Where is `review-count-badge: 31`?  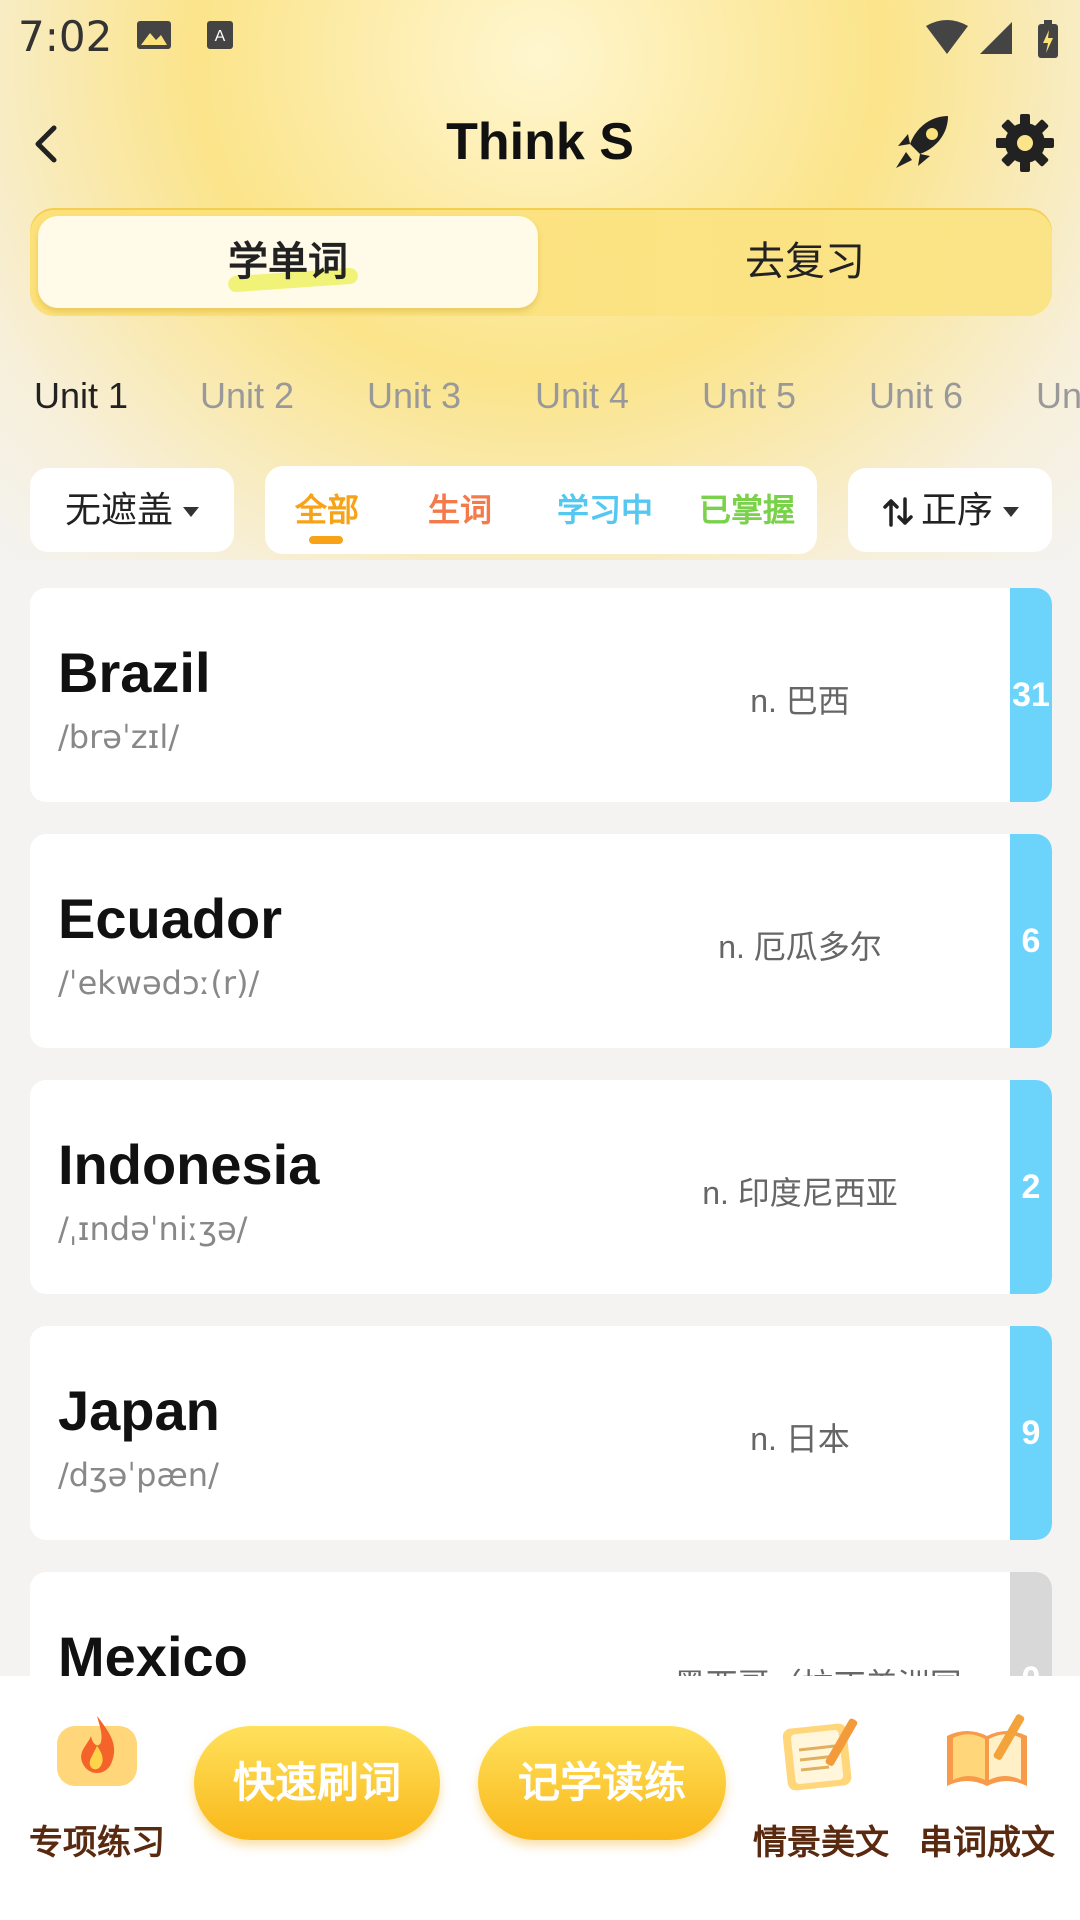 review-count-badge: 31 is located at coordinates (1031, 695).